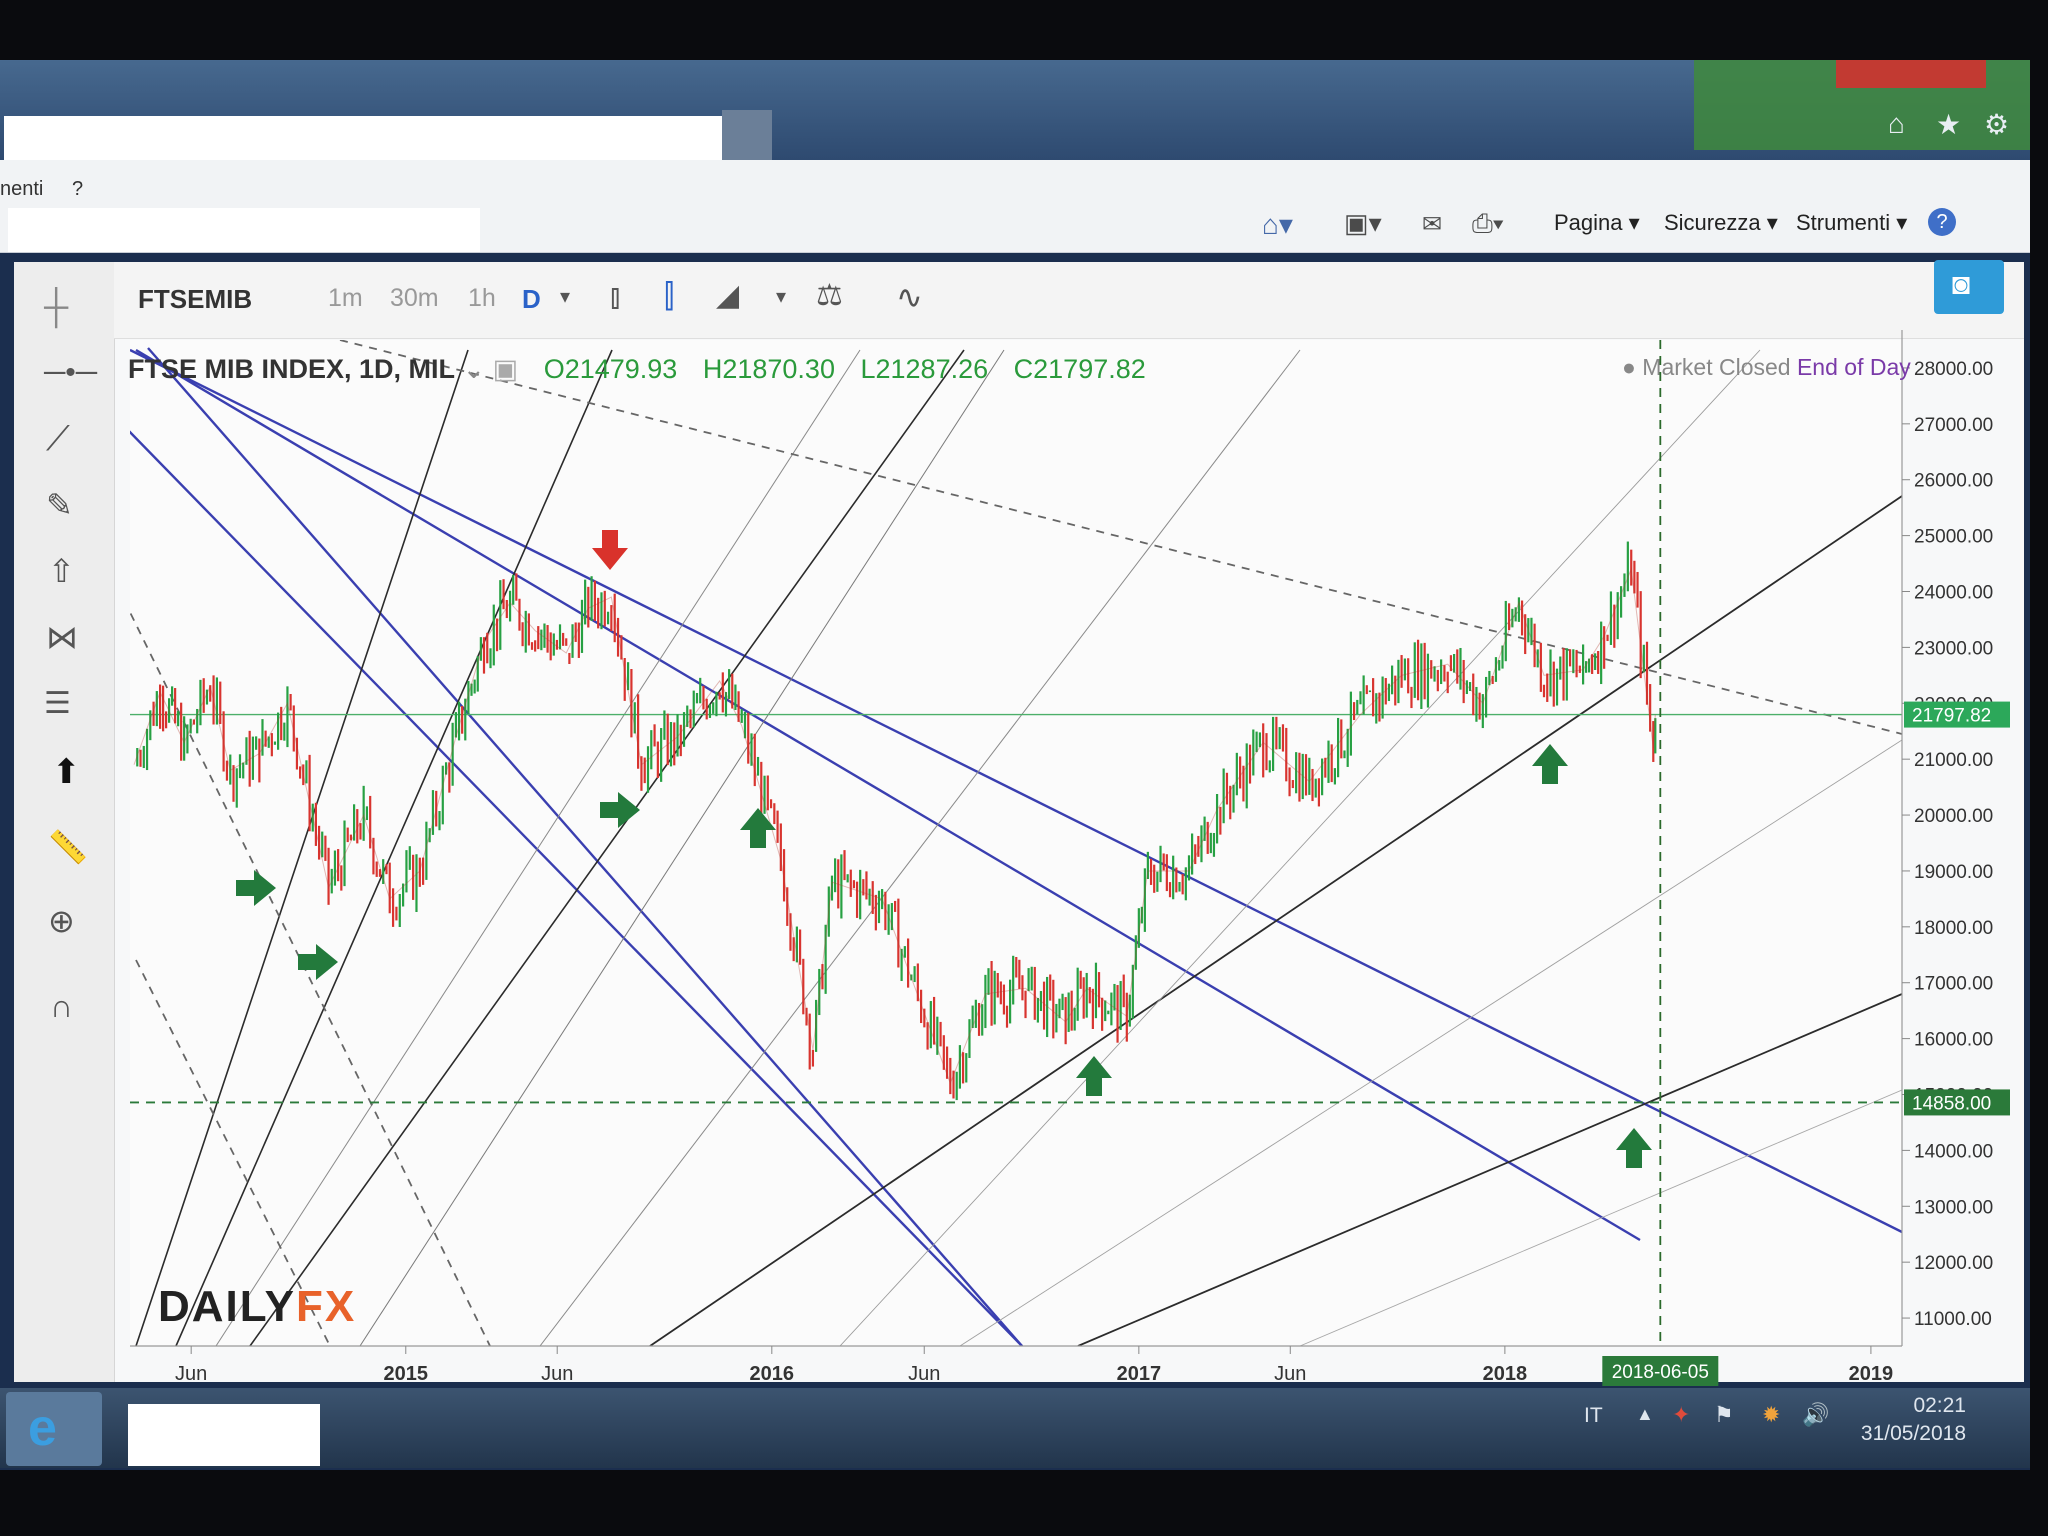 Image resolution: width=2048 pixels, height=1536 pixels. I want to click on legend-high: H21870.30, so click(768, 369).